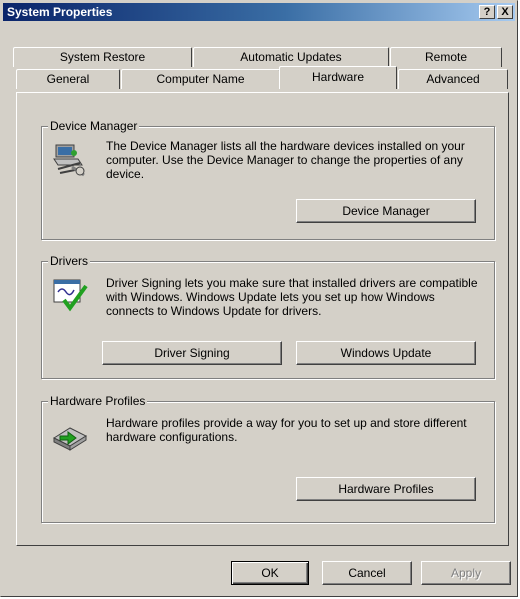 This screenshot has width=520, height=599. I want to click on drivers-legend: Drivers, so click(69, 261).